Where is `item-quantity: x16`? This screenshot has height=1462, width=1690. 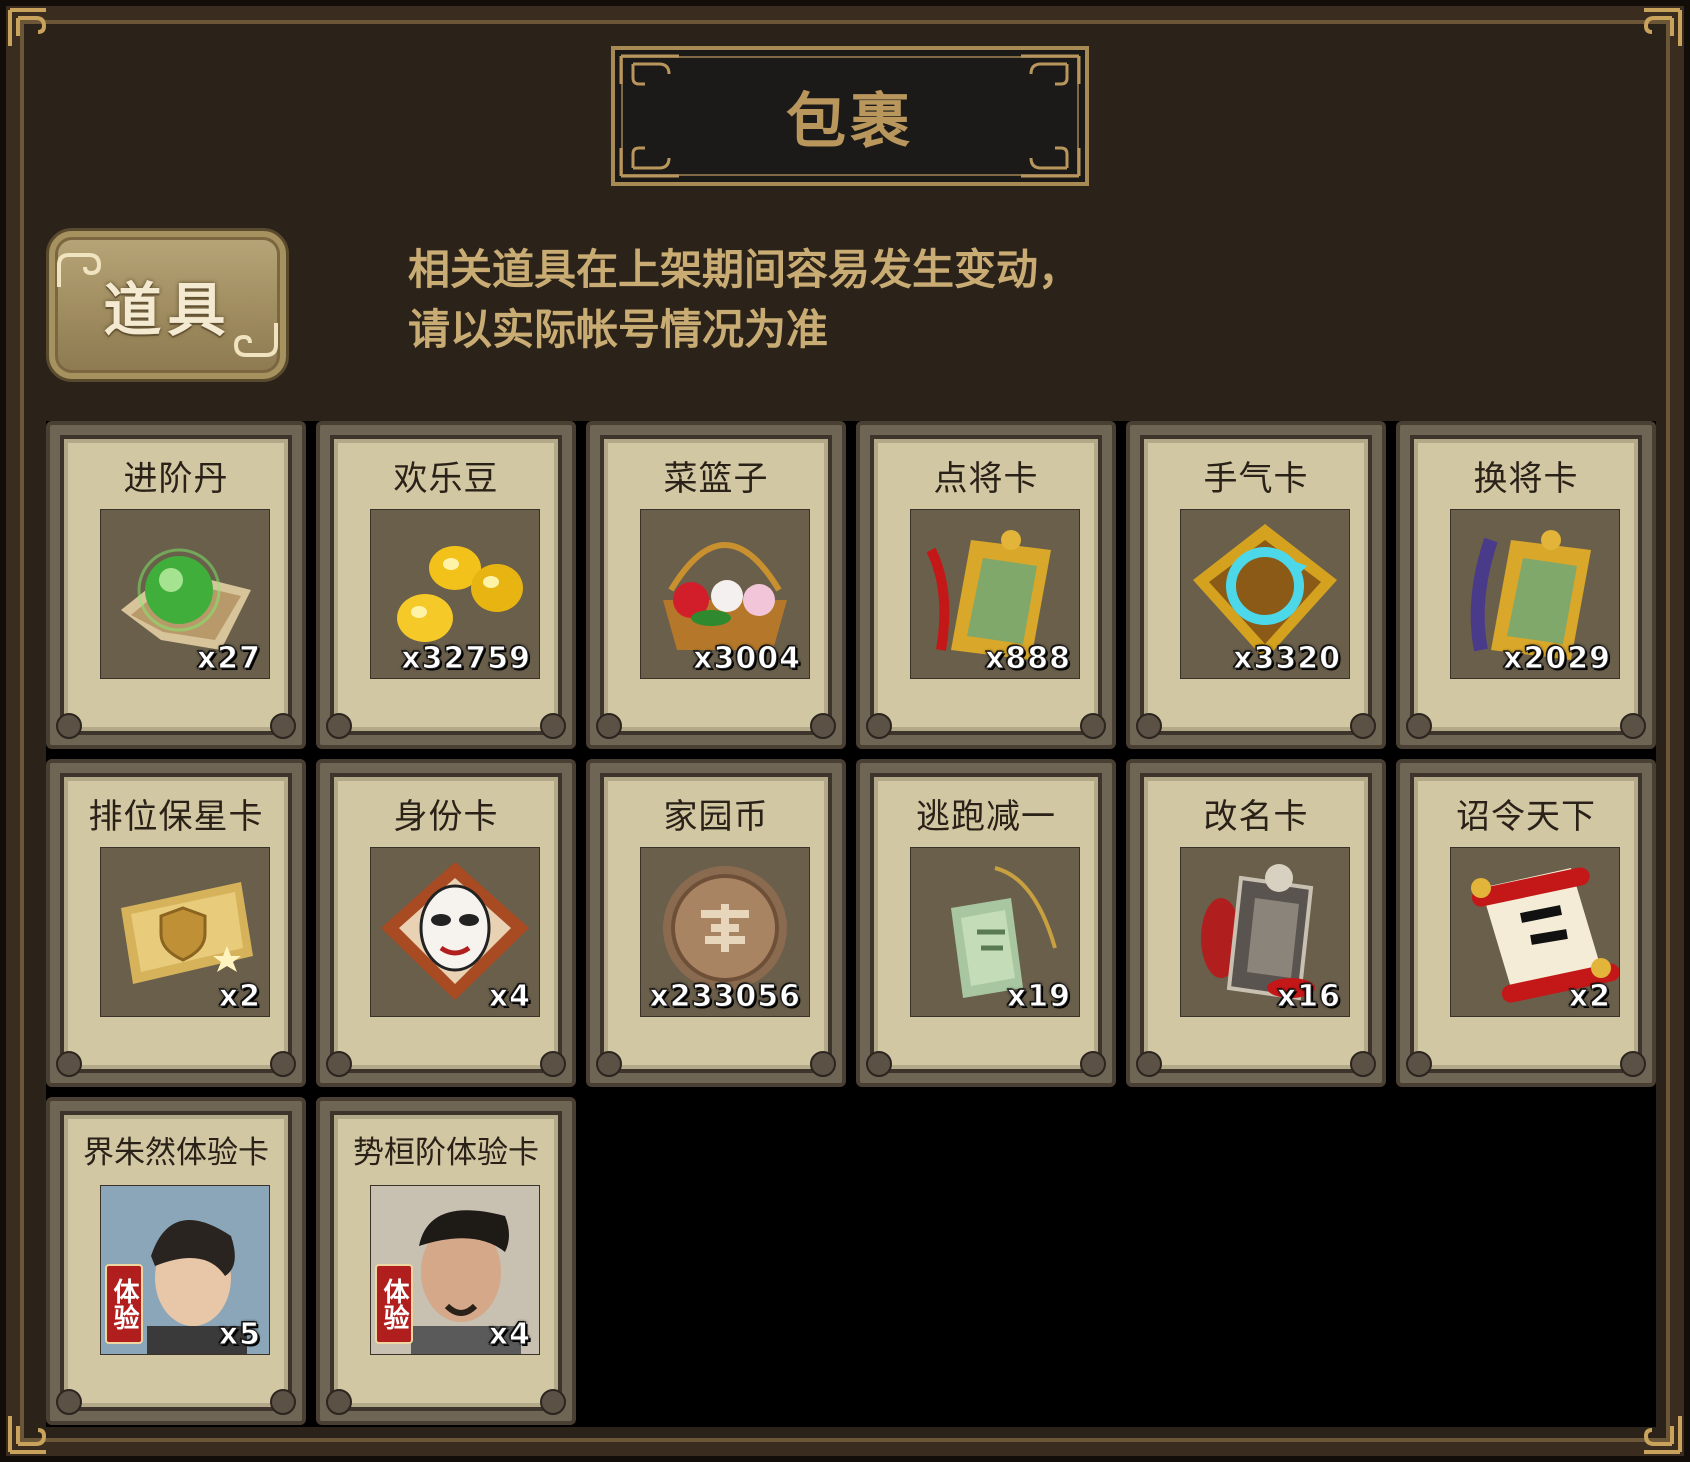
item-quantity: x16 is located at coordinates (1308, 997).